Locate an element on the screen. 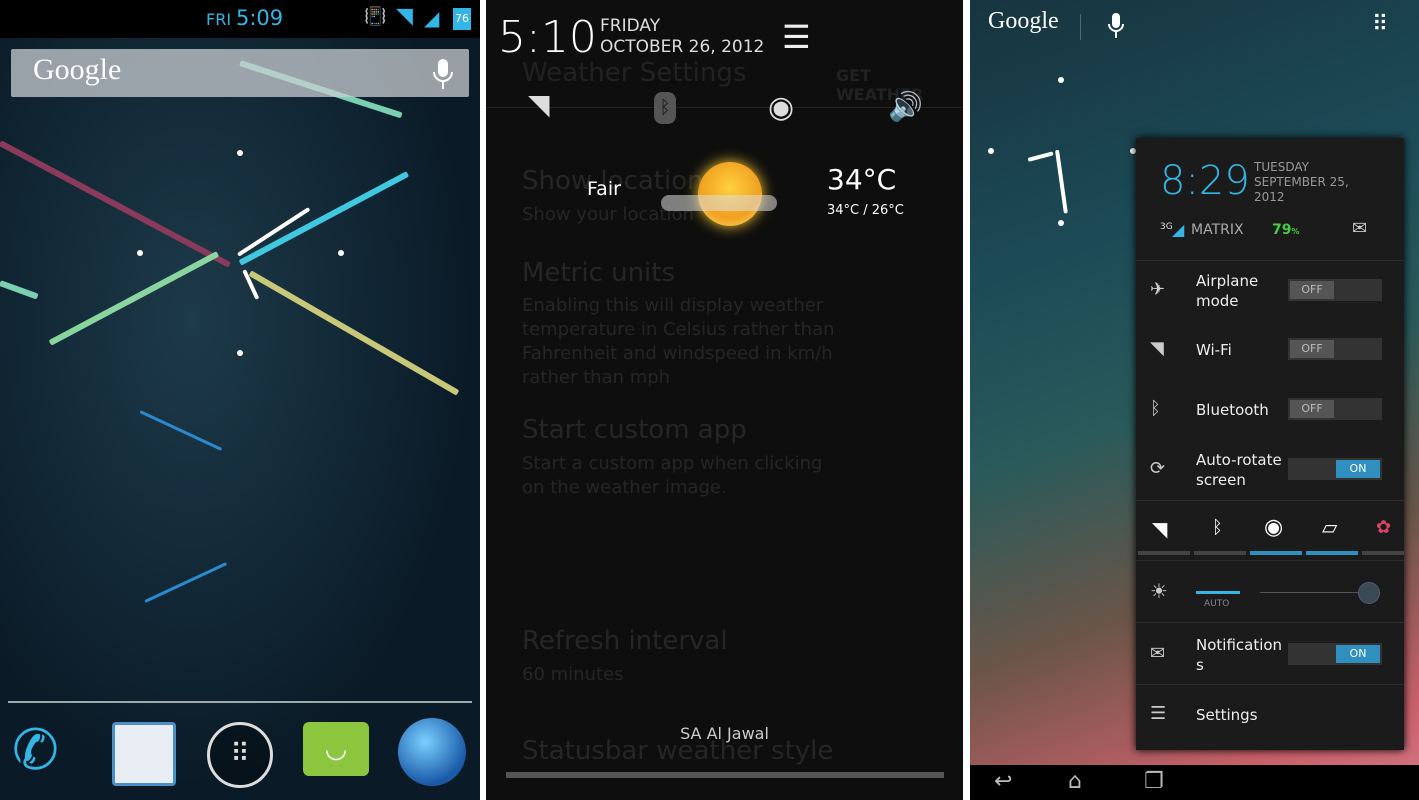  settings-row: ☰ Settings is located at coordinates (1270, 715).